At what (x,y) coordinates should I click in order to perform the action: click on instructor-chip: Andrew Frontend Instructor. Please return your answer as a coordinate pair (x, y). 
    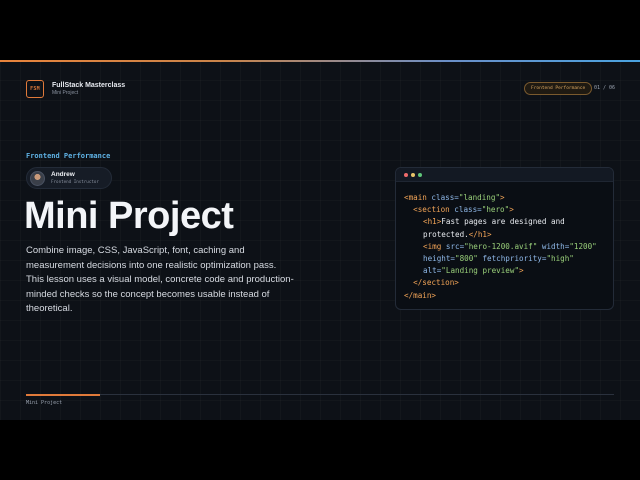
    Looking at the image, I should click on (69, 178).